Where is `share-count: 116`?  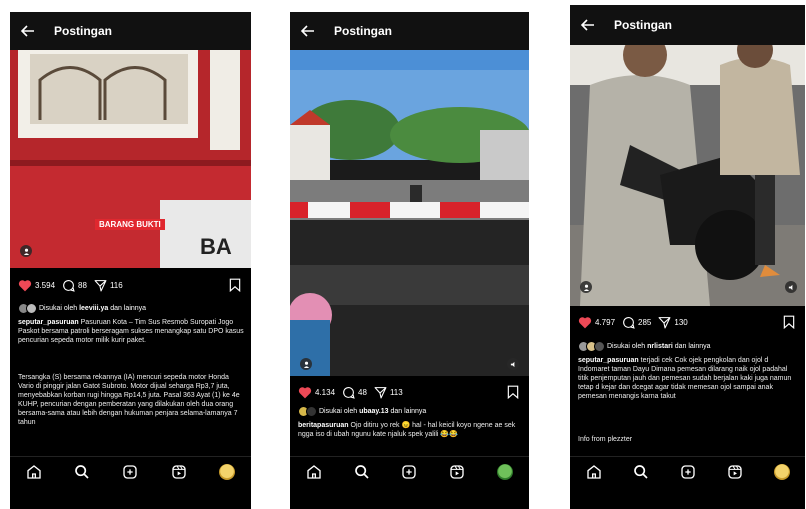 share-count: 116 is located at coordinates (116, 285).